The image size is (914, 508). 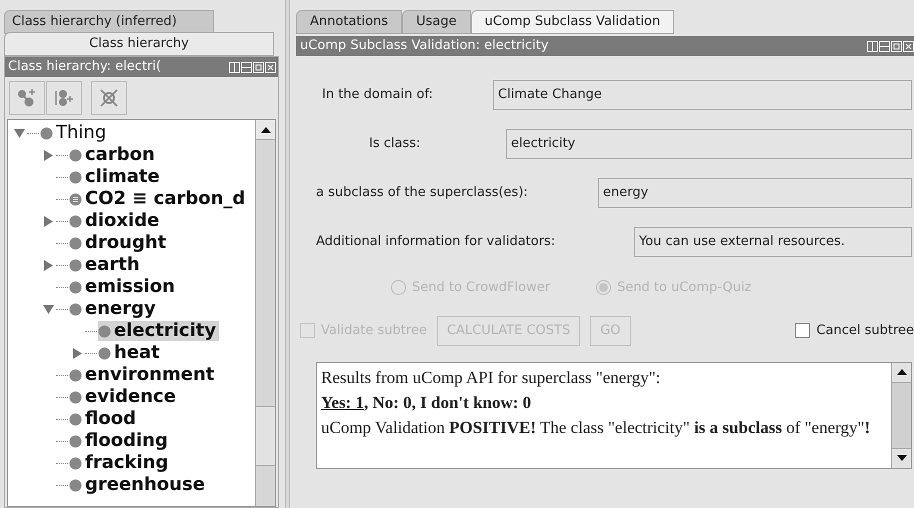 I want to click on tree-item: evidence, so click(x=124, y=397).